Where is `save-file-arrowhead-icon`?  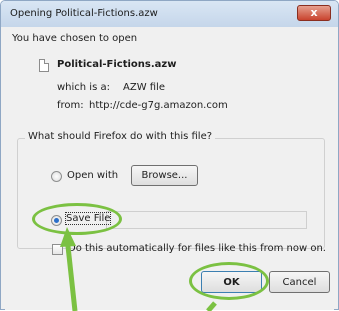 save-file-arrowhead-icon is located at coordinates (68, 237).